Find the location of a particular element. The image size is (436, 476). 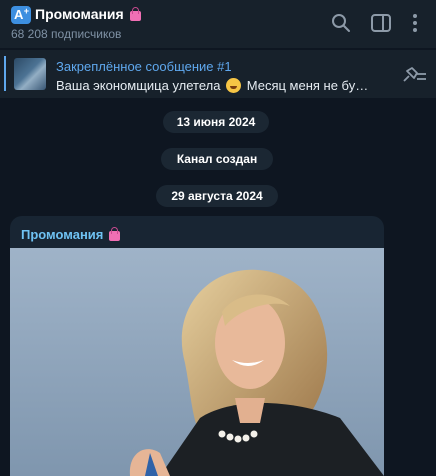

subscriber-count: 68 208 подписчиков is located at coordinates (66, 34).